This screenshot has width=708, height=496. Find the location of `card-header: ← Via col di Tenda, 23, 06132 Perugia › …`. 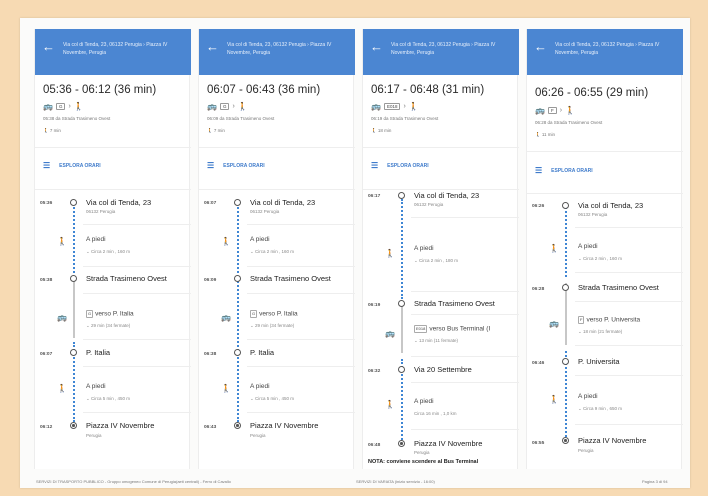

card-header: ← Via col di Tenda, 23, 06132 Perugia › … is located at coordinates (113, 52).